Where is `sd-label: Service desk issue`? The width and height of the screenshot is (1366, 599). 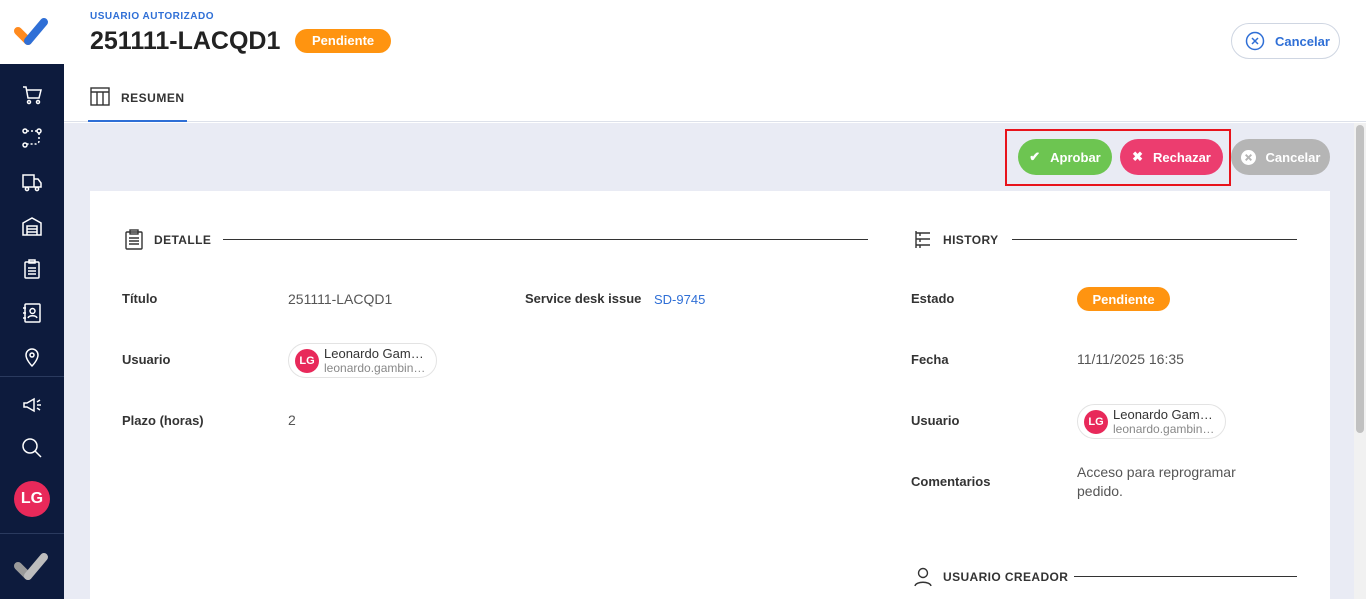 sd-label: Service desk issue is located at coordinates (583, 298).